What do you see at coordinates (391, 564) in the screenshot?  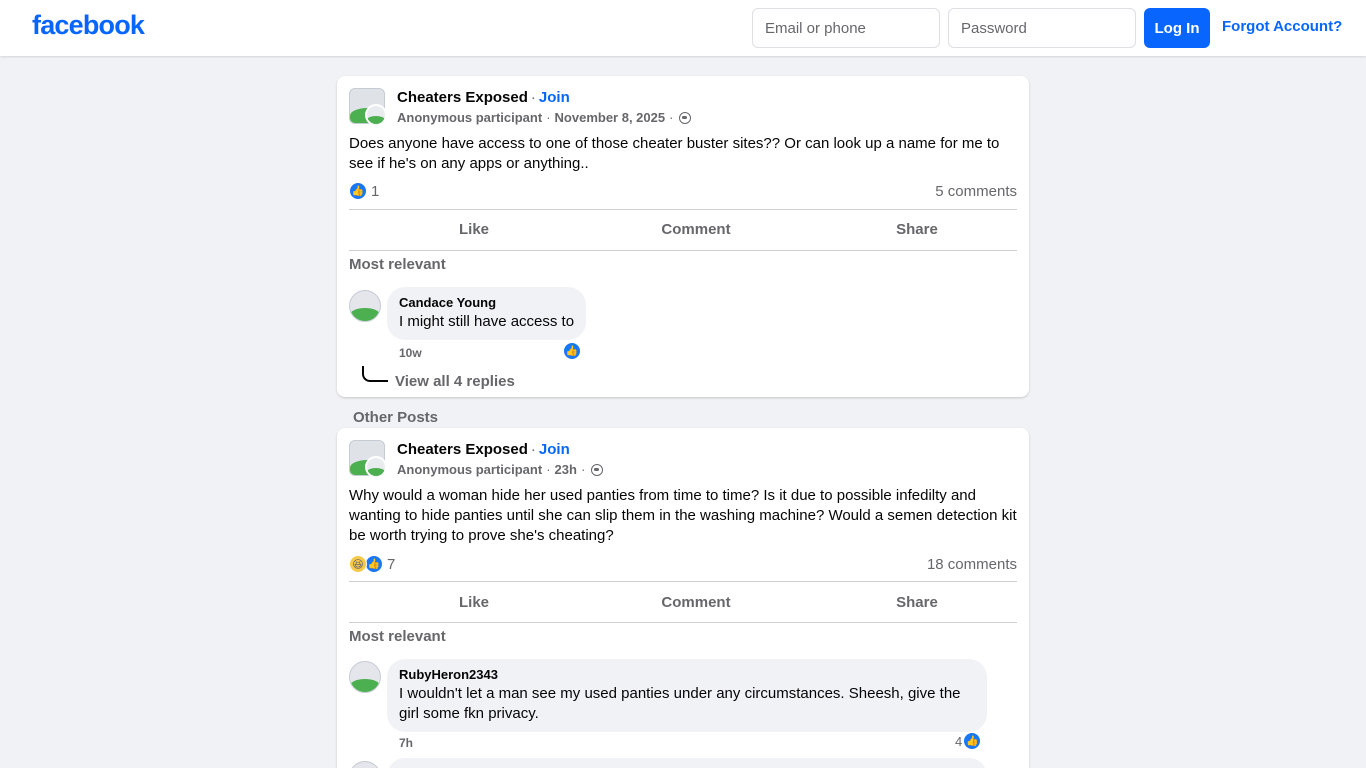 I see `reaction-count: 7` at bounding box center [391, 564].